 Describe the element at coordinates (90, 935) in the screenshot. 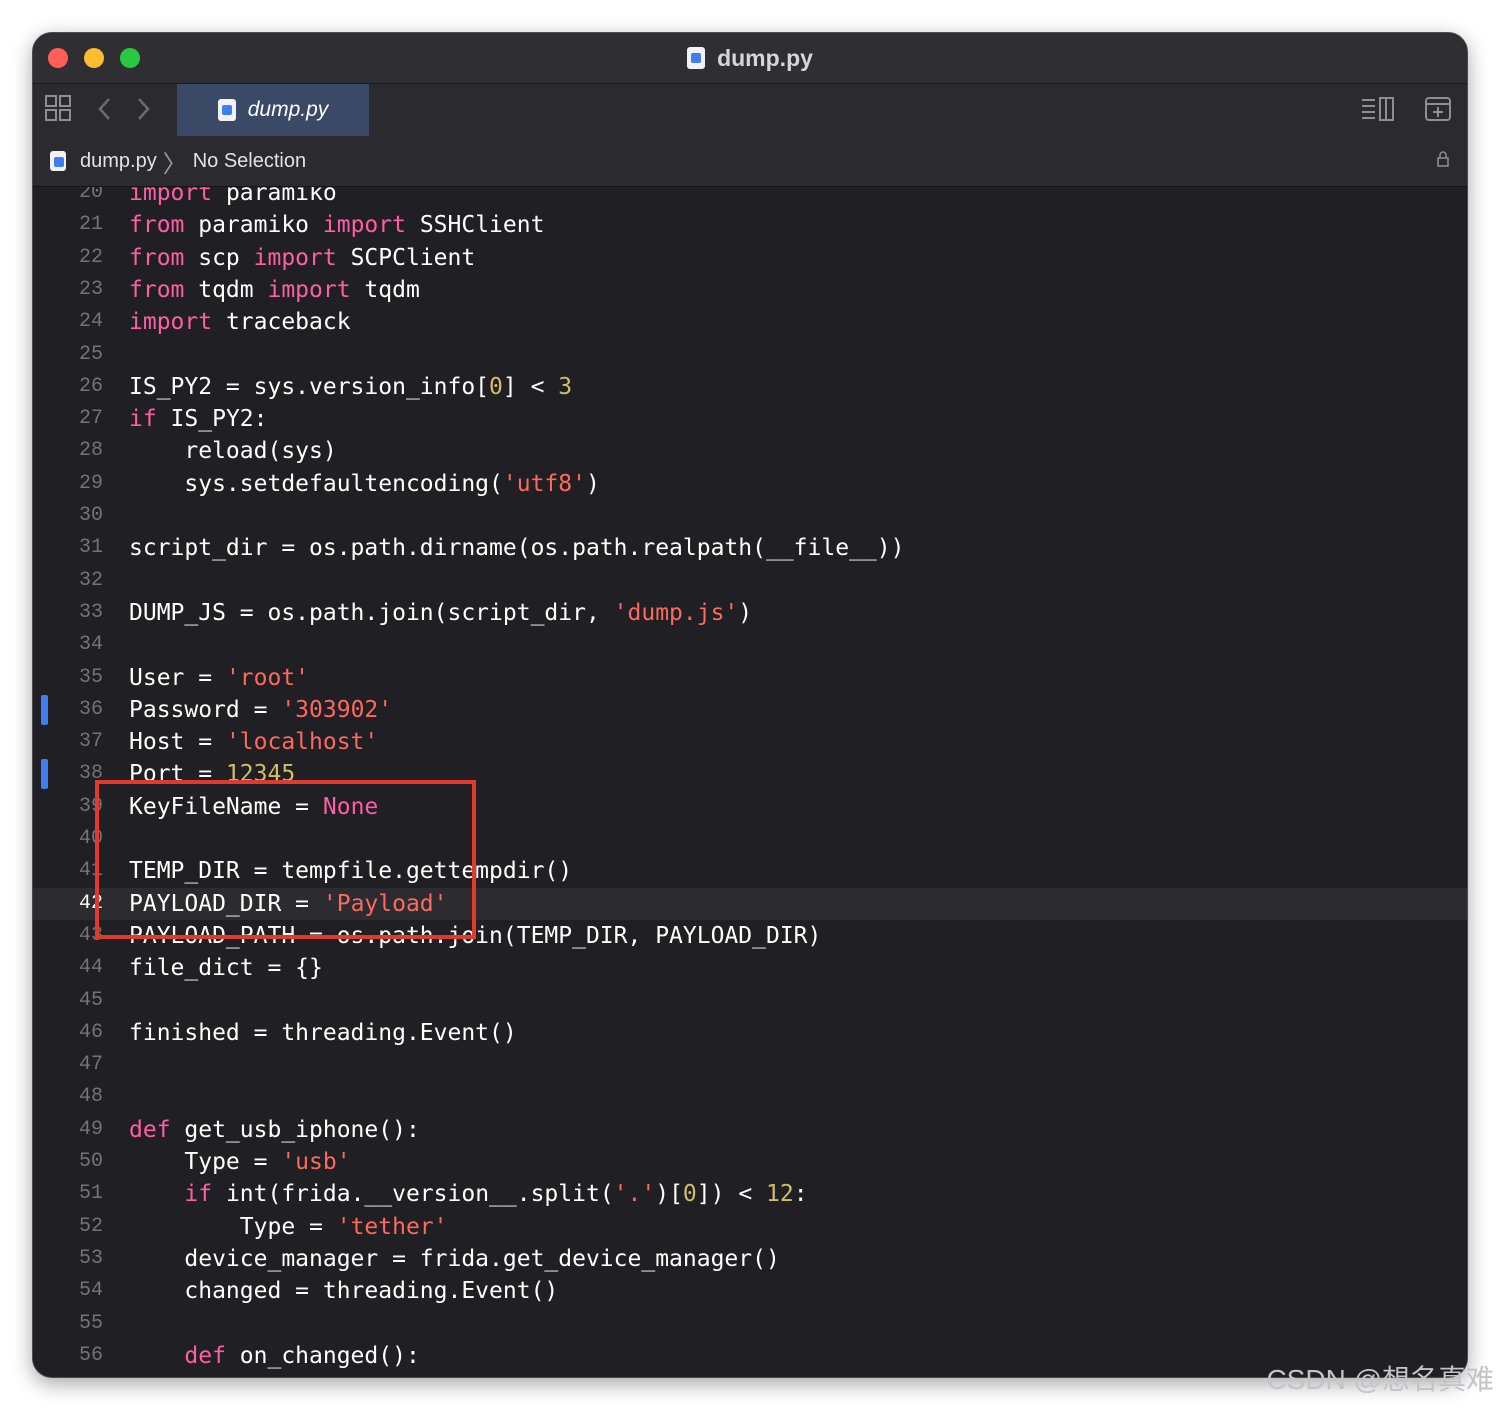

I see `line-number: 43` at that location.